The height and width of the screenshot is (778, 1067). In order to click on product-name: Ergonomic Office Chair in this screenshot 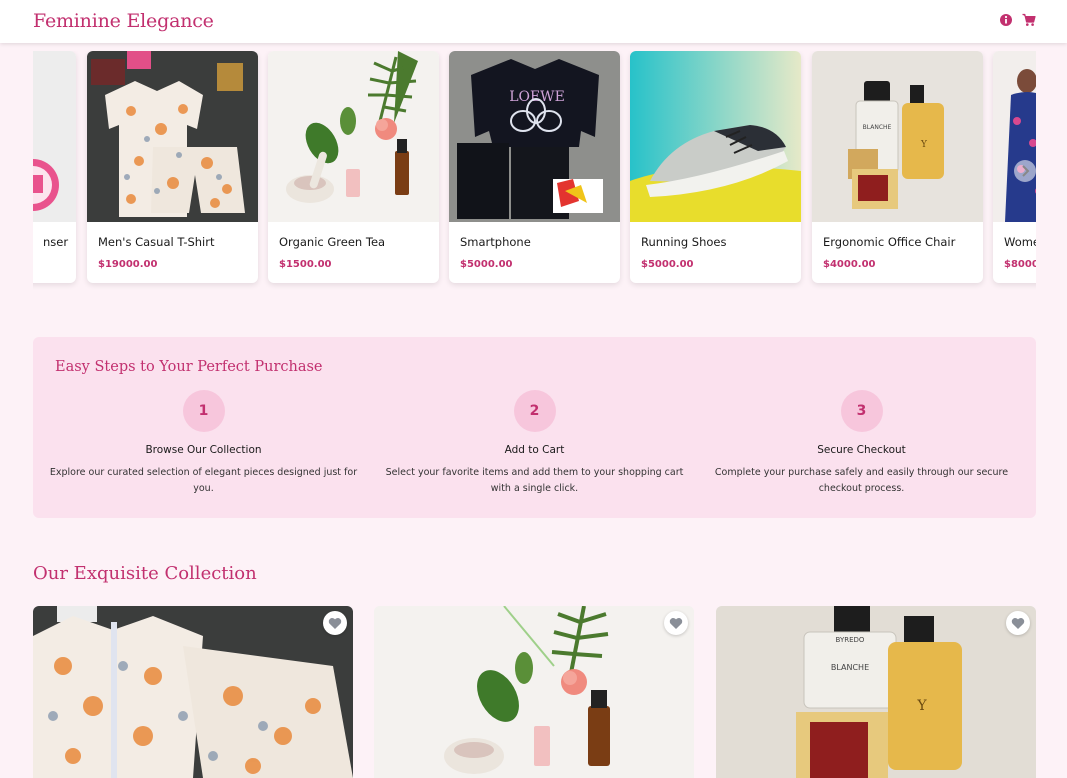, I will do `click(889, 242)`.